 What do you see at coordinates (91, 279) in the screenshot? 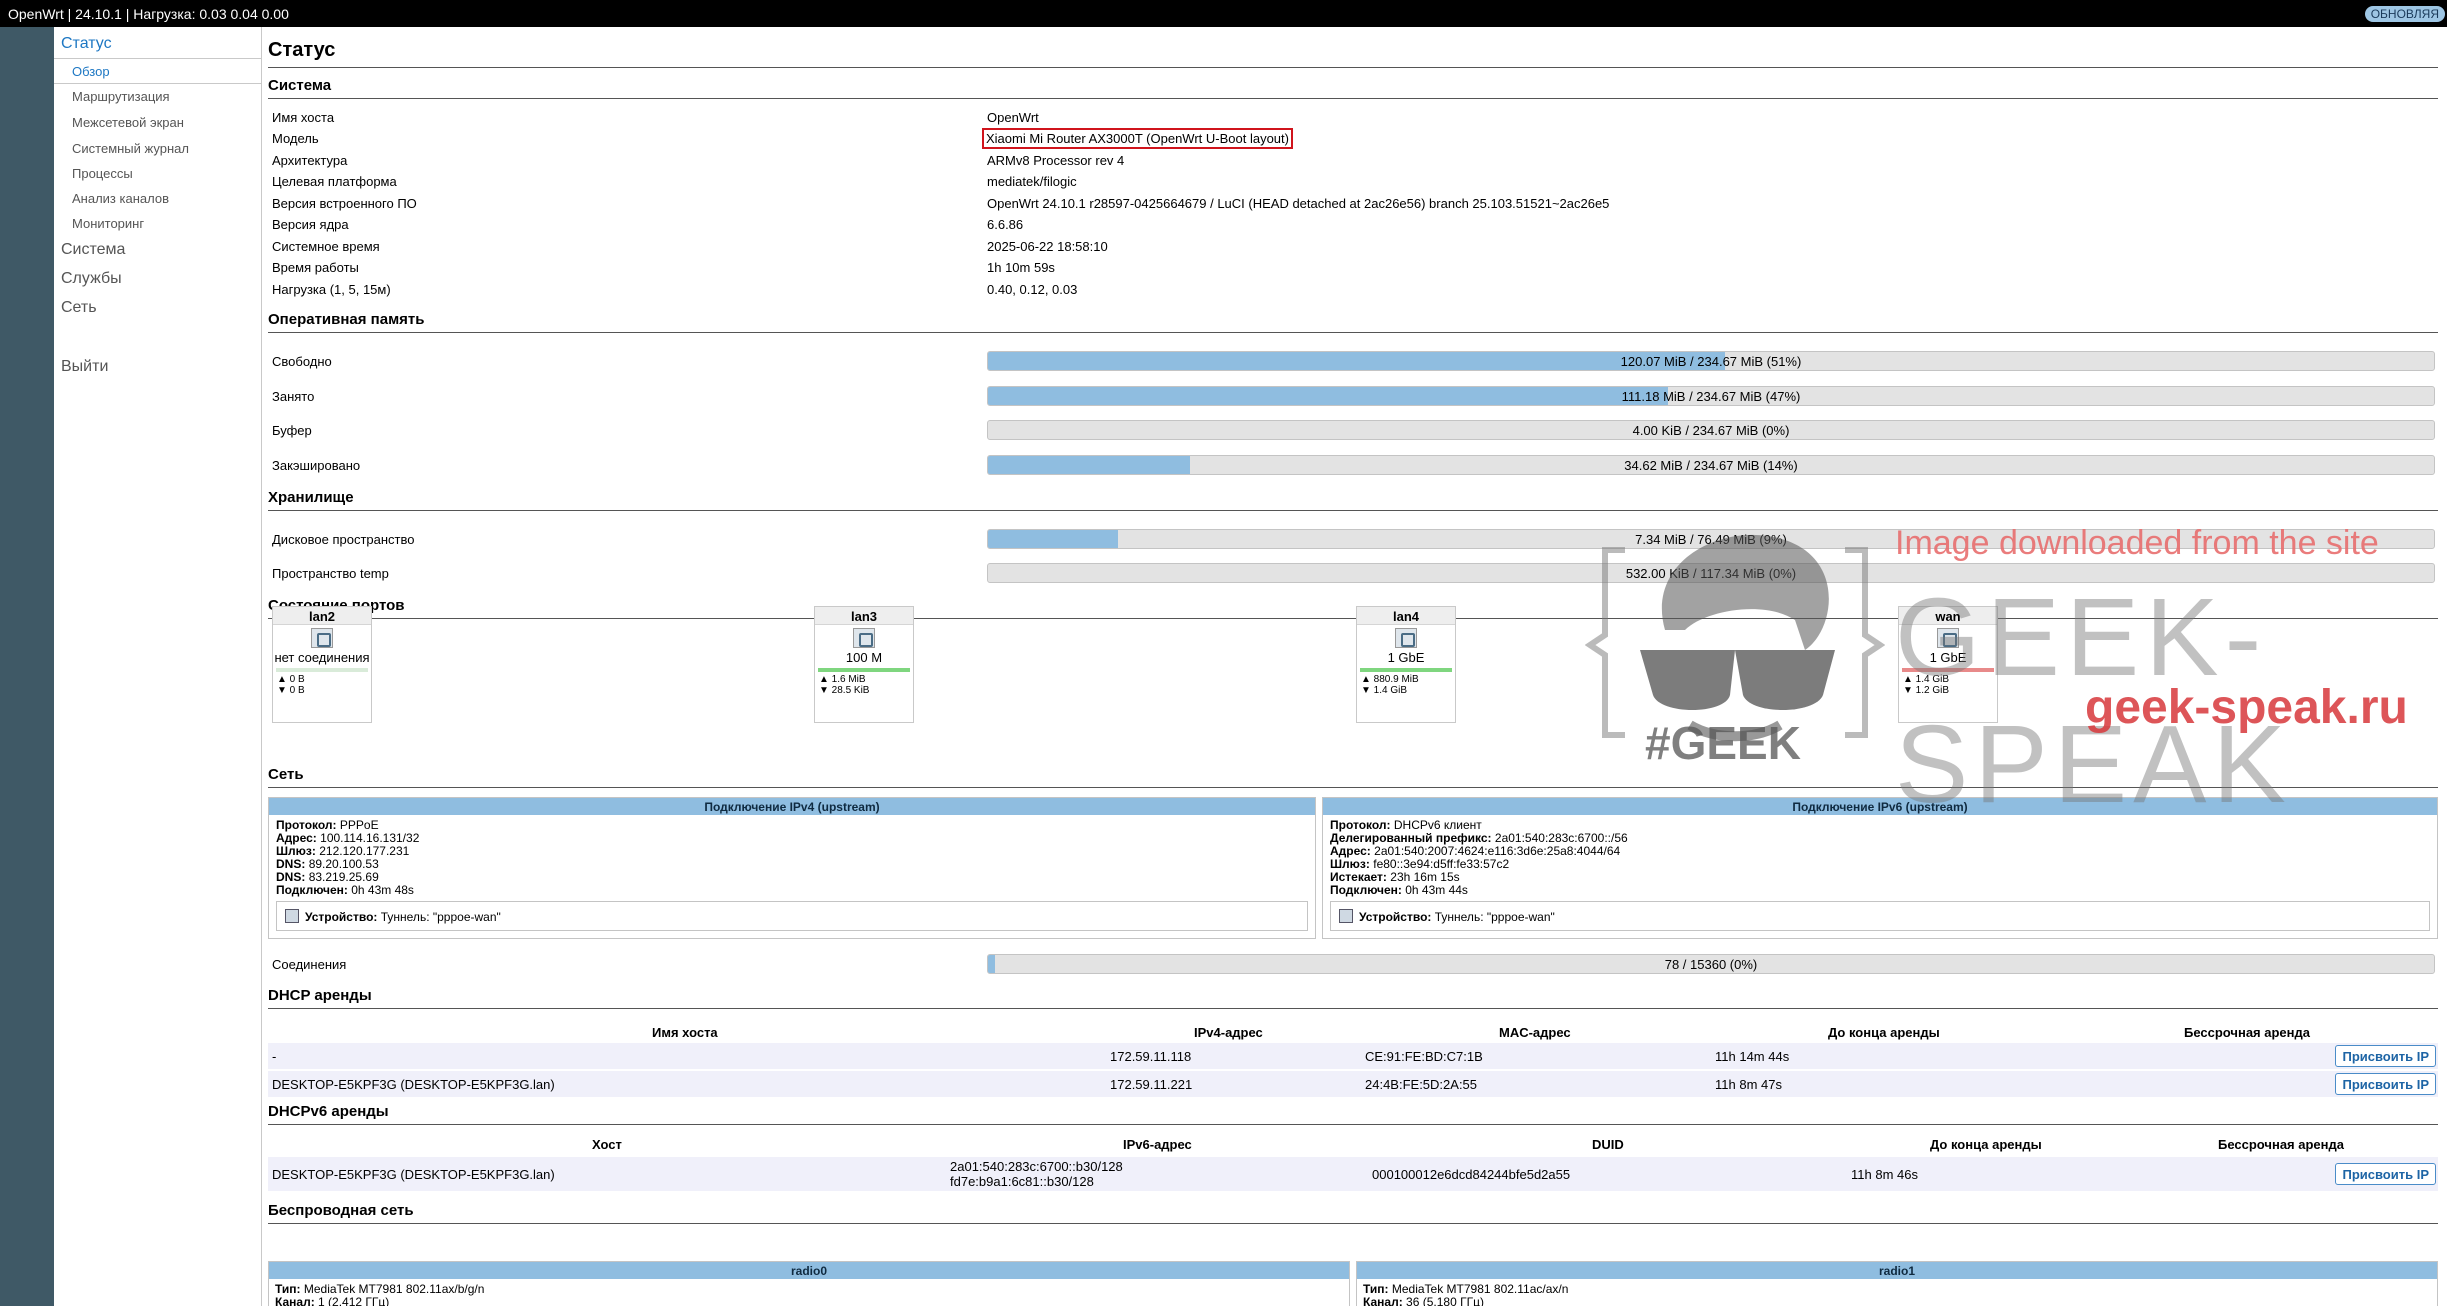
I see `menu-services: Службы` at bounding box center [91, 279].